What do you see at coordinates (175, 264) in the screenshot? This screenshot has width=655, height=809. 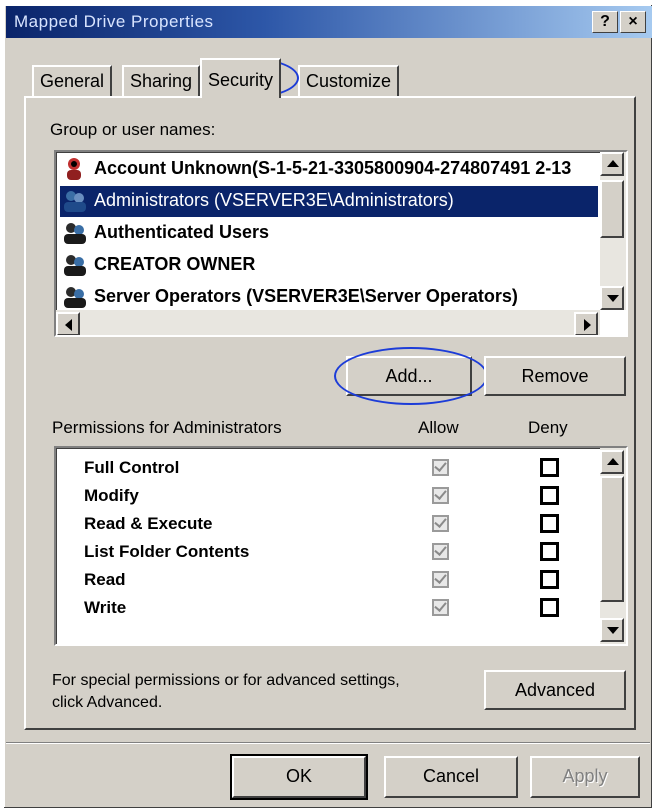 I see `user-name: CREATOR OWNER` at bounding box center [175, 264].